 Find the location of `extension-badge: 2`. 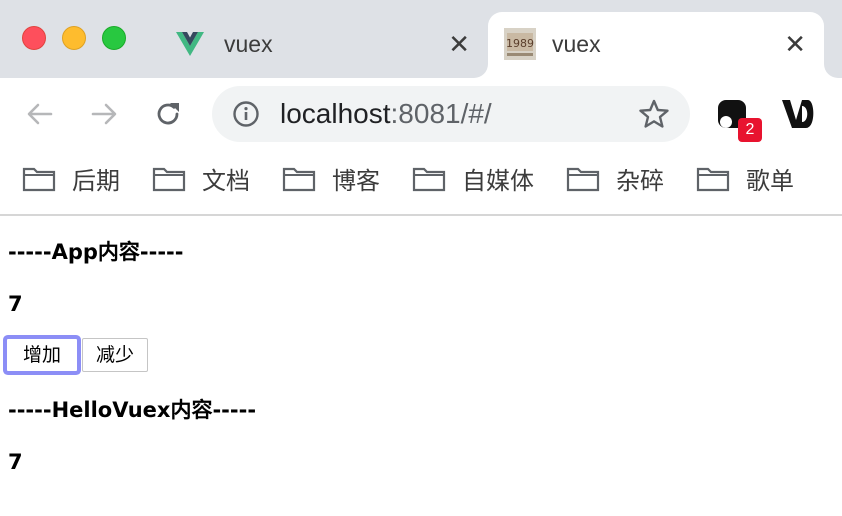

extension-badge: 2 is located at coordinates (750, 130).